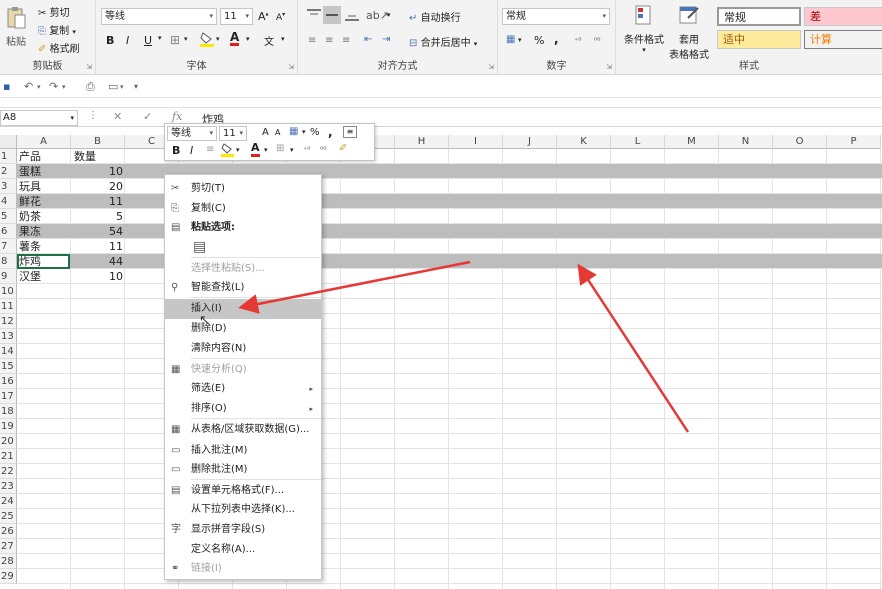 This screenshot has height=589, width=882. Describe the element at coordinates (633, 348) in the screenshot. I see `arrow-to-row` at that location.